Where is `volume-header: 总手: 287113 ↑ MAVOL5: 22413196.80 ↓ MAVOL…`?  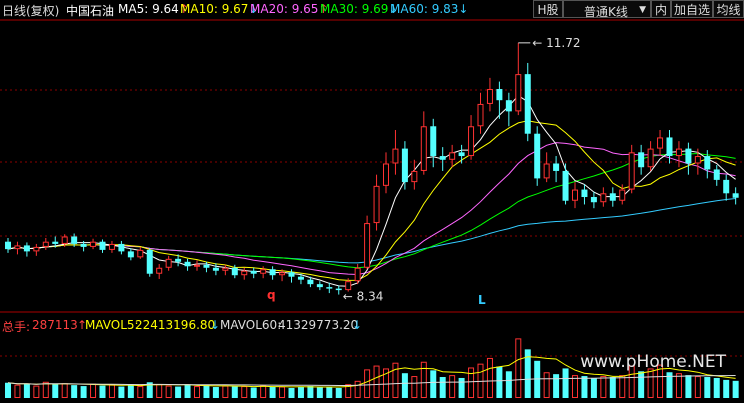
volume-header: 总手: 287113 ↑ MAVOL5: 22413196.80 ↓ MAVOL… is located at coordinates (372, 326).